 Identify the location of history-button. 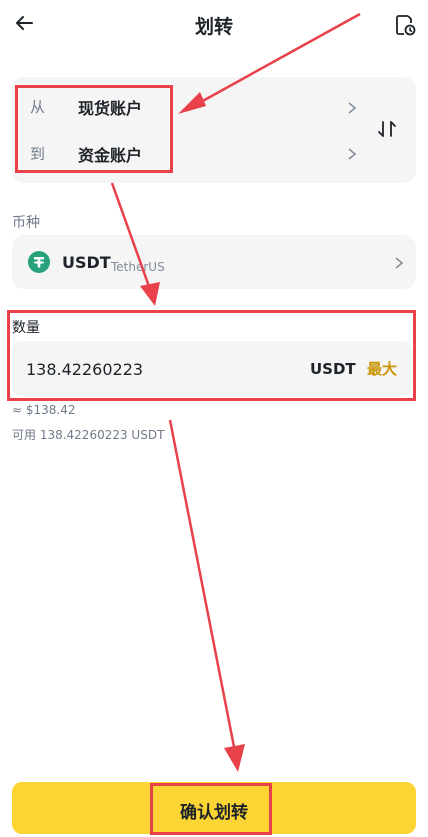
(405, 25).